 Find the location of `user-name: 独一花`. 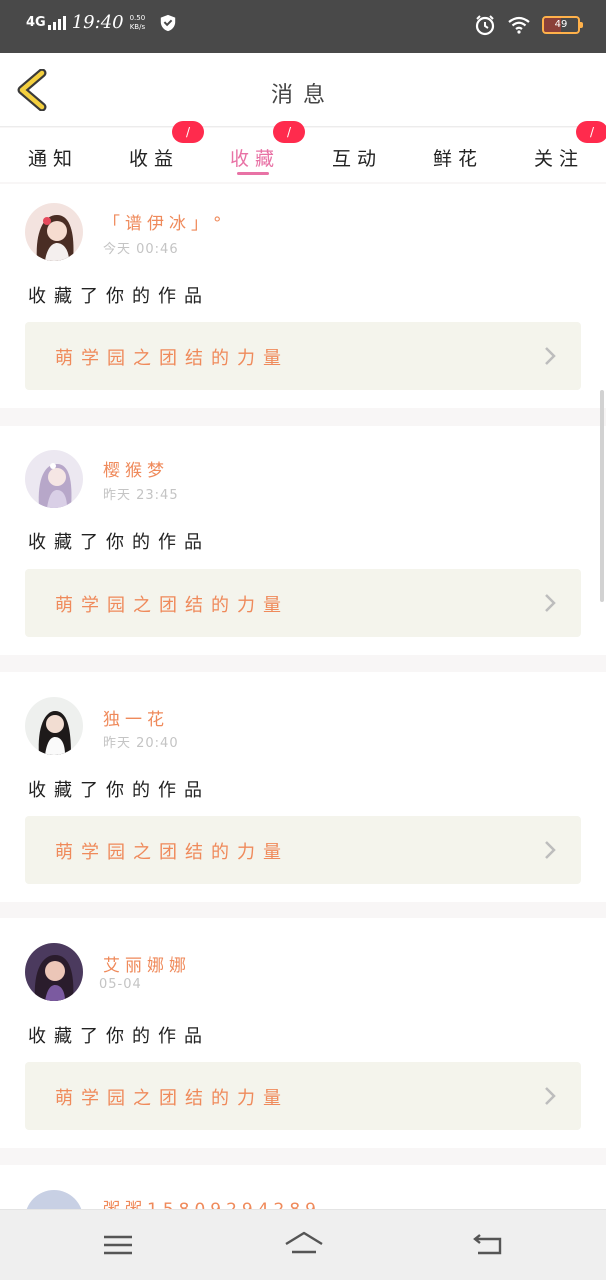

user-name: 独一花 is located at coordinates (136, 717).